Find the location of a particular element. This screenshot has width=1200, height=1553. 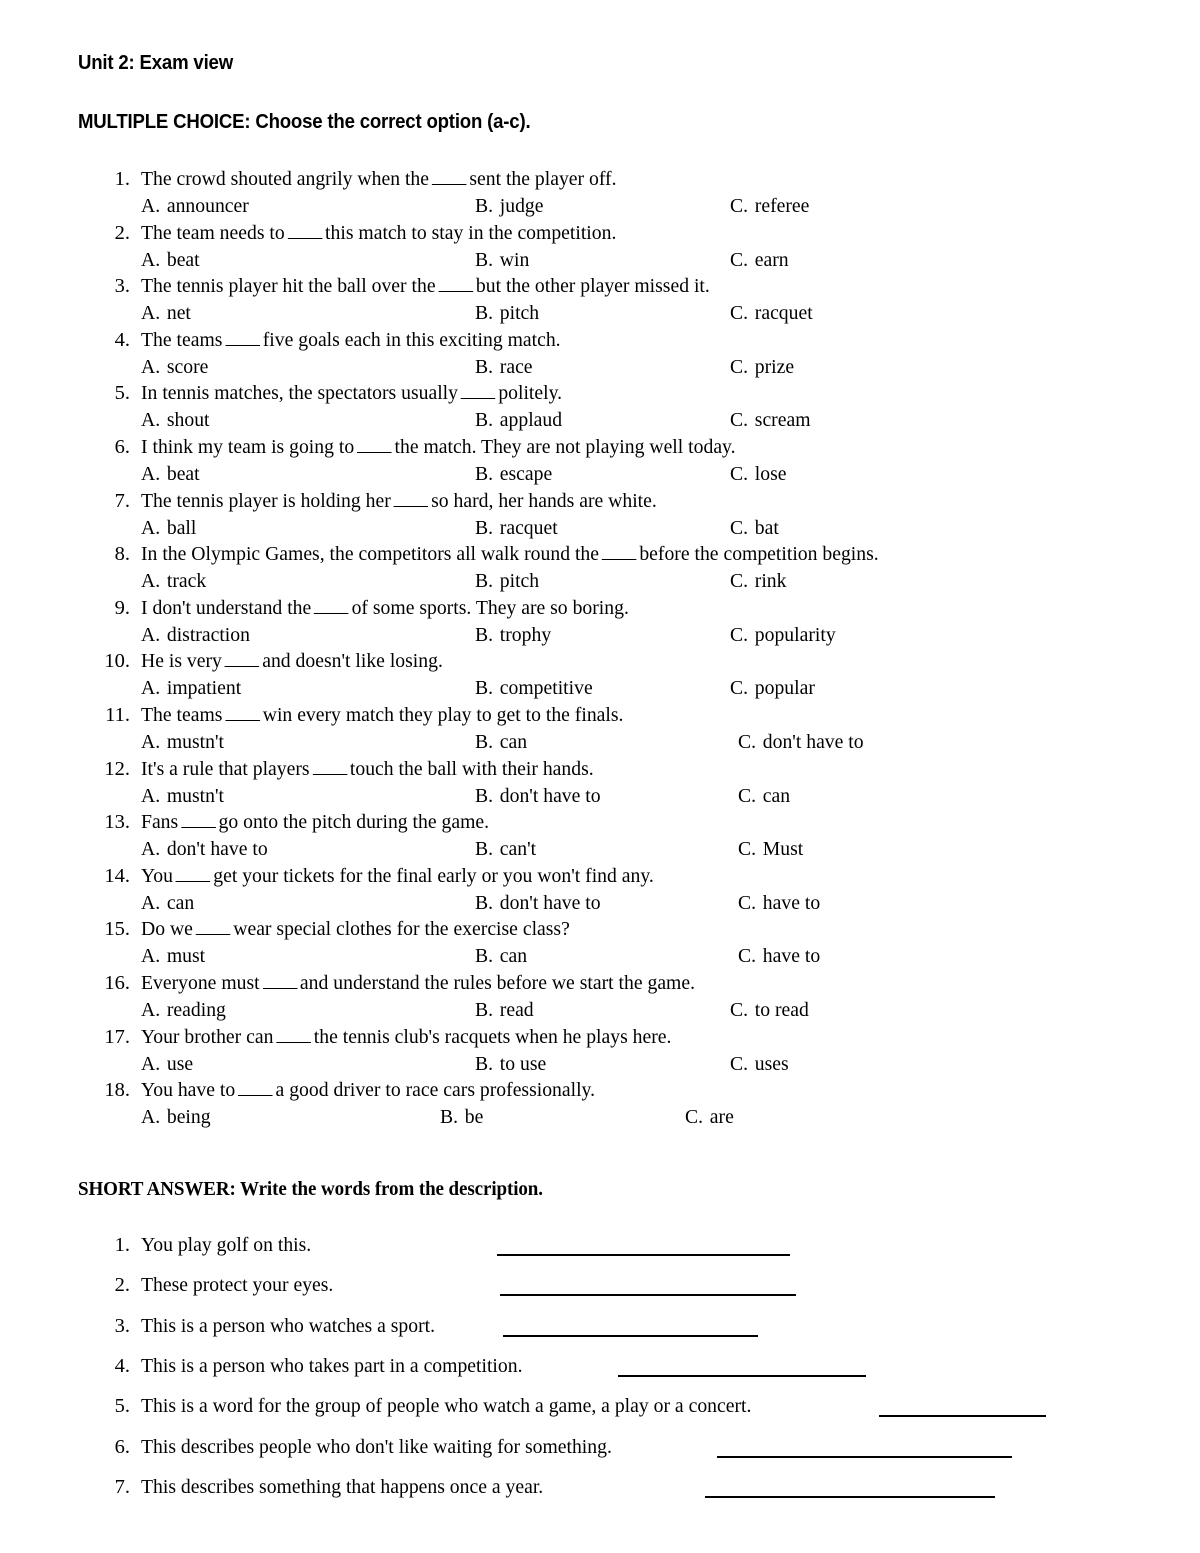

option-a: A. score is located at coordinates (174, 367).